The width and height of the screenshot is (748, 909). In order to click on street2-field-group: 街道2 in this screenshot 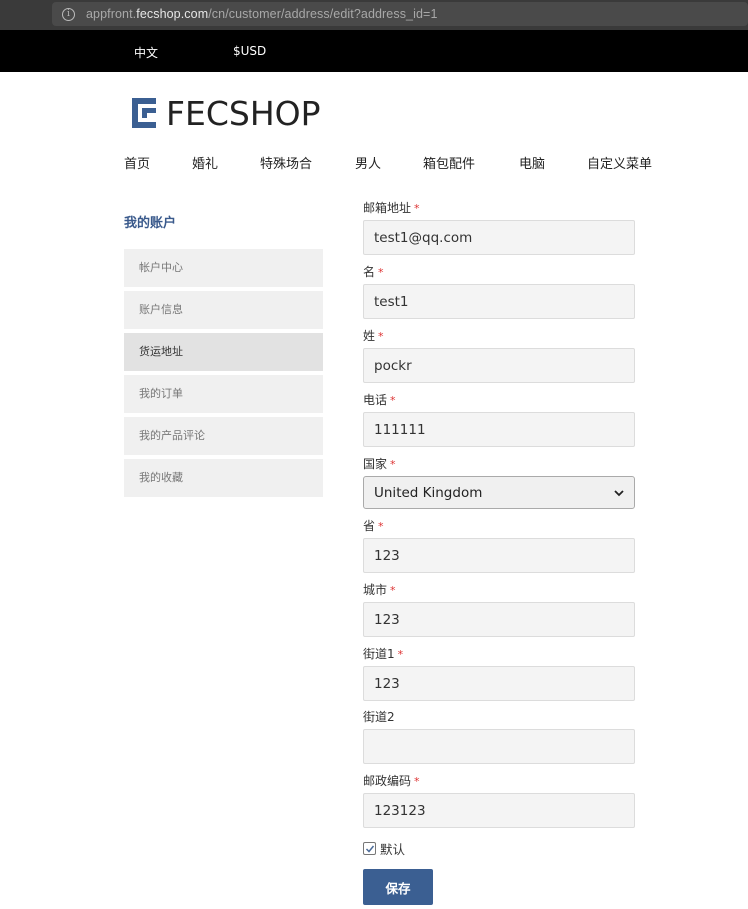, I will do `click(499, 736)`.